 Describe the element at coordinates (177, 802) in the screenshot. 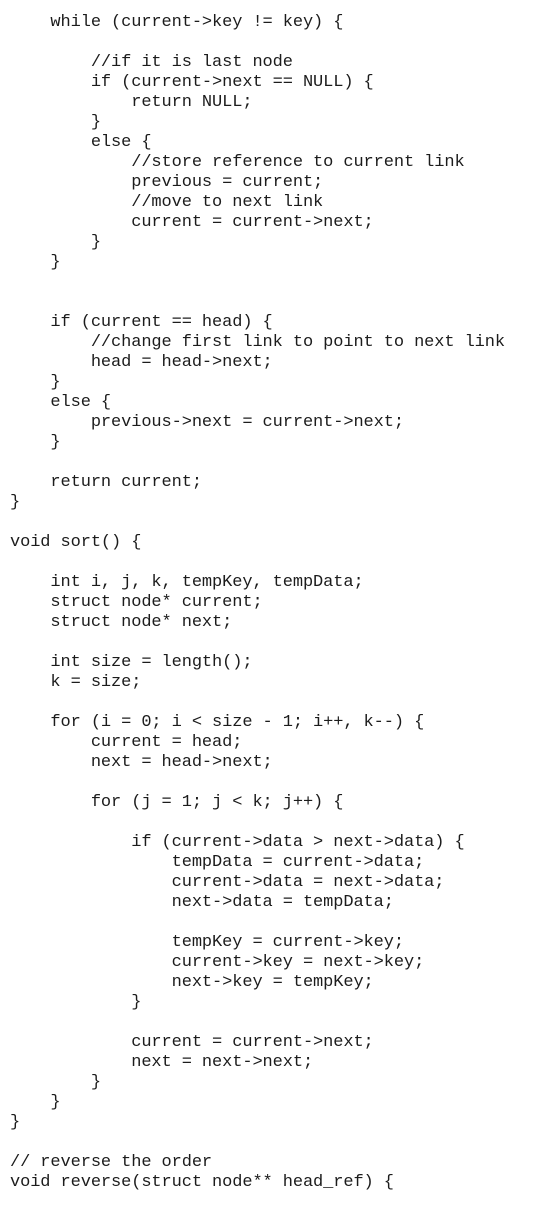

I see `code-line: for (j = 1; j < k; j++) {` at that location.